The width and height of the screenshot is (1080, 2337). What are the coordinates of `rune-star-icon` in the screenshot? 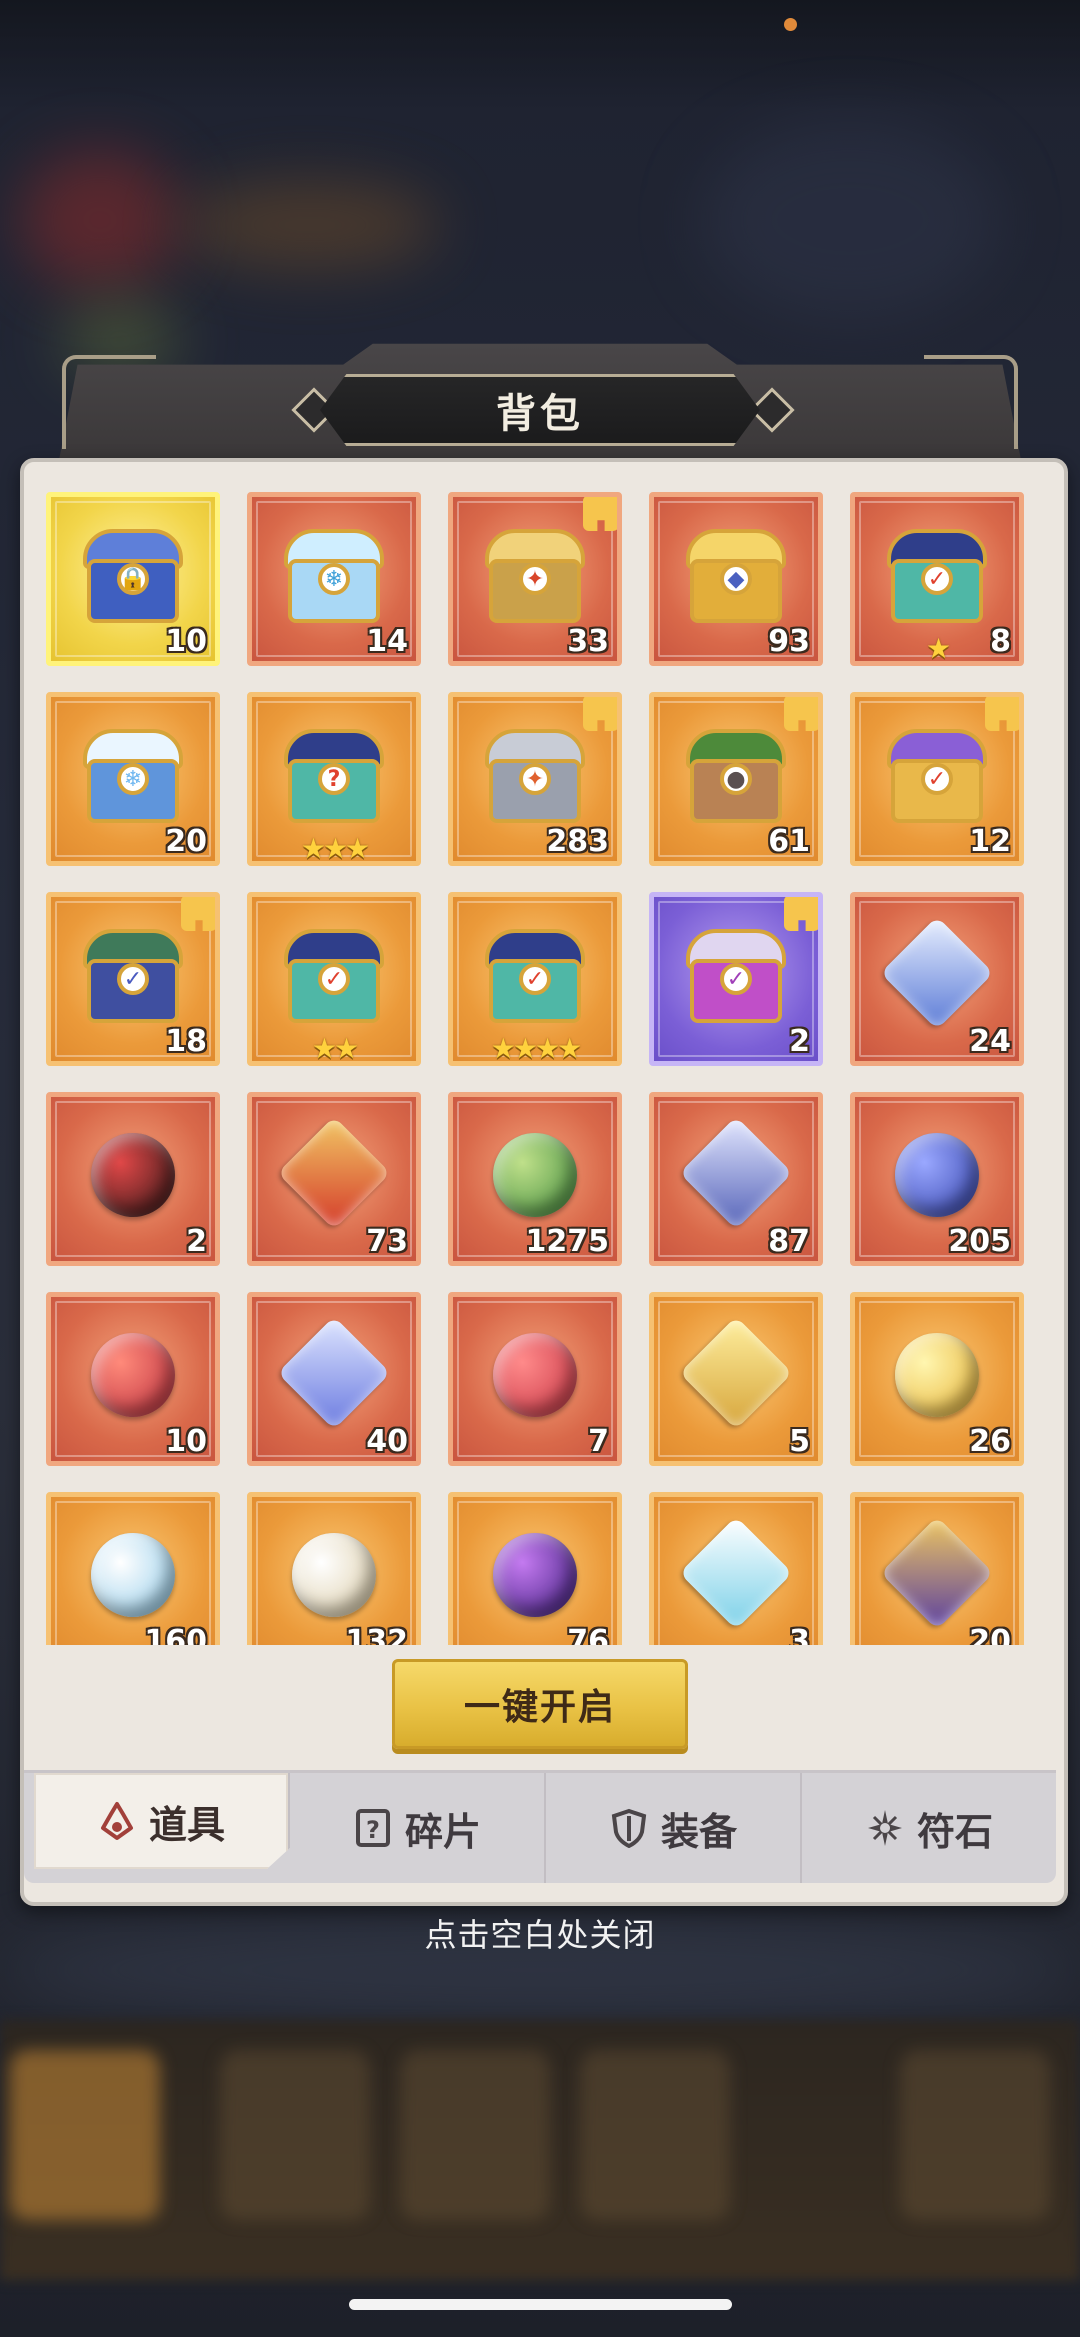 It's located at (885, 1828).